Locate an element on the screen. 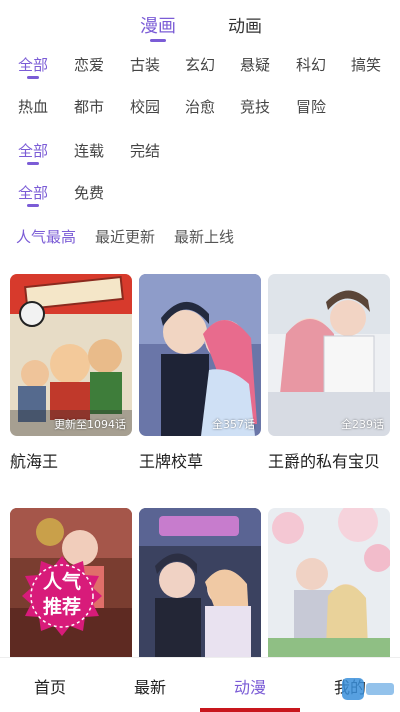 The width and height of the screenshot is (400, 712). comic-cover: 更新至1094话 is located at coordinates (71, 355).